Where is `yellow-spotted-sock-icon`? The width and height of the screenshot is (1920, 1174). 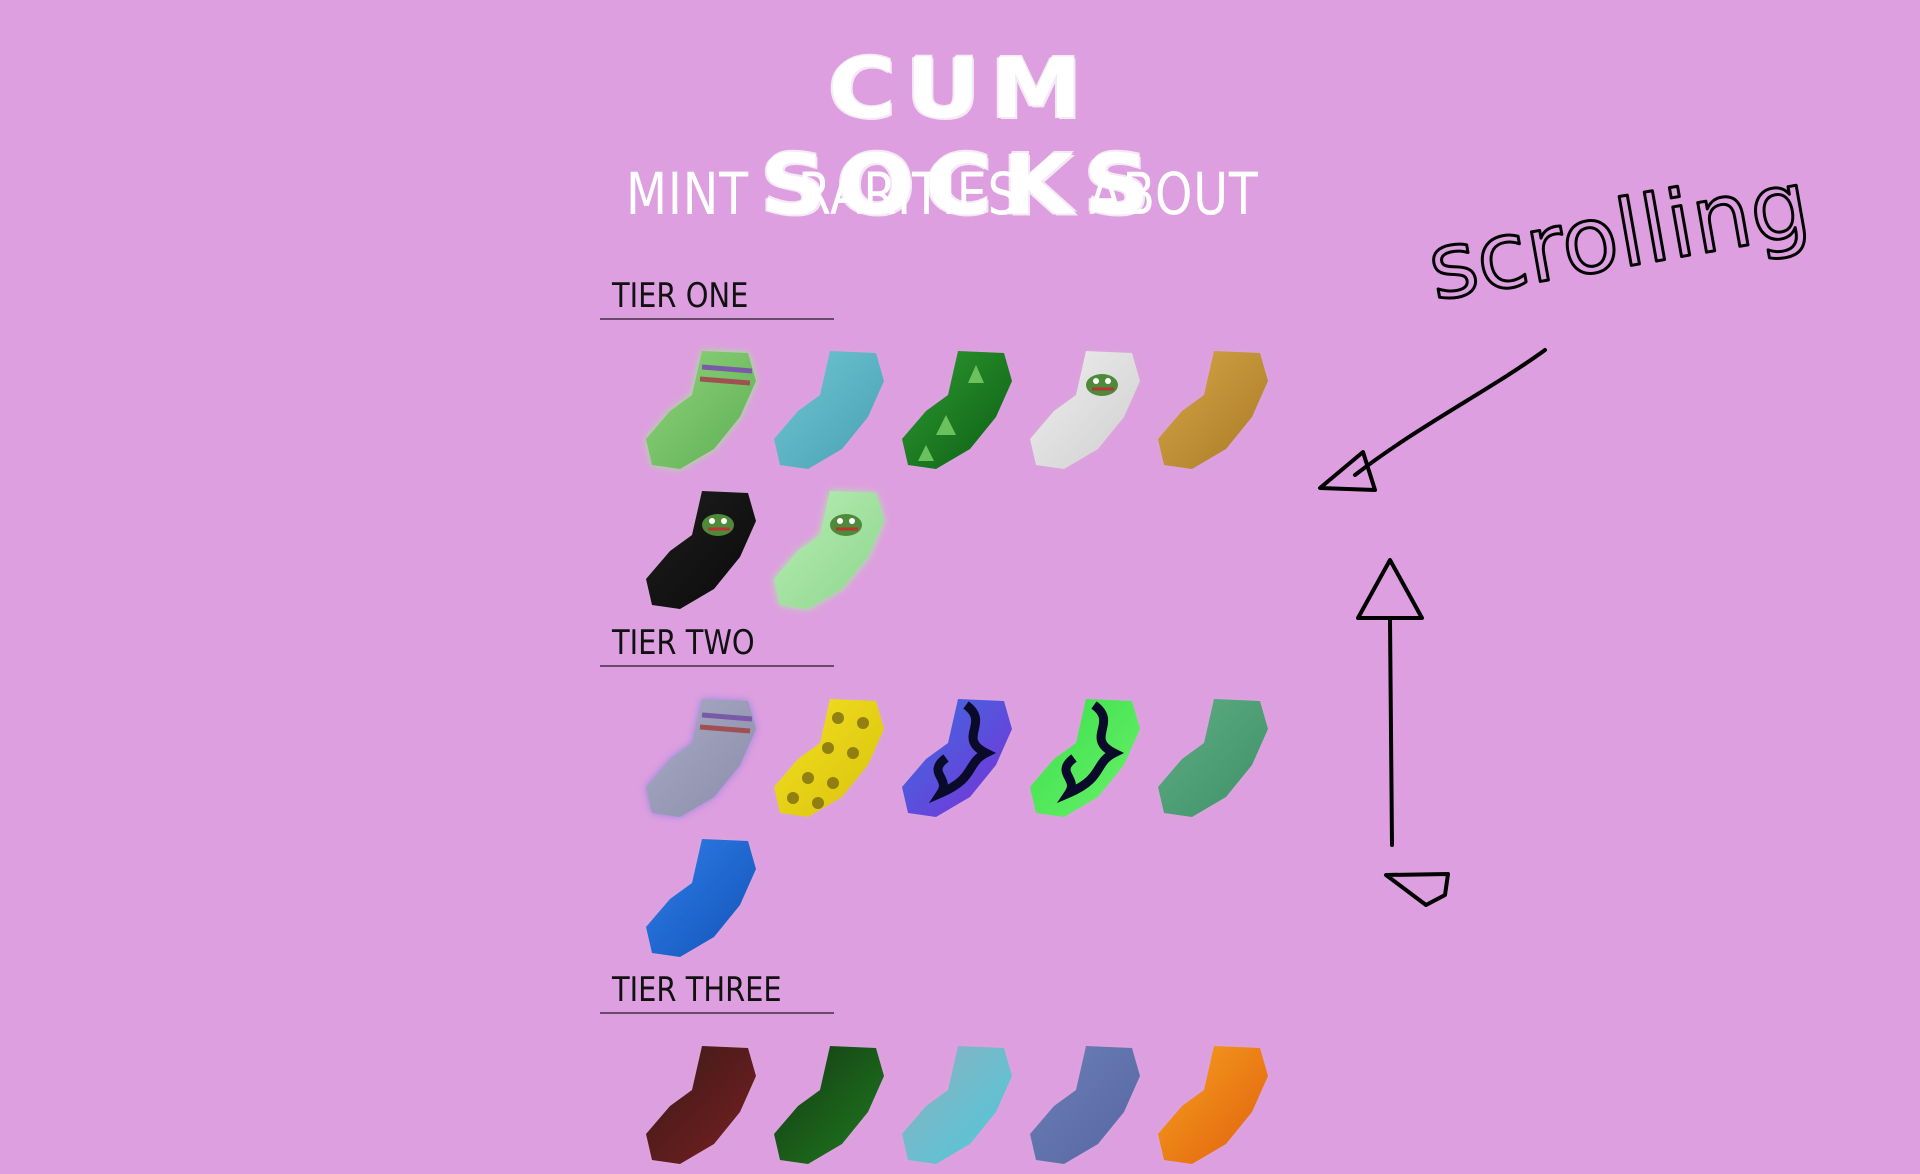
yellow-spotted-sock-icon is located at coordinates (833, 758).